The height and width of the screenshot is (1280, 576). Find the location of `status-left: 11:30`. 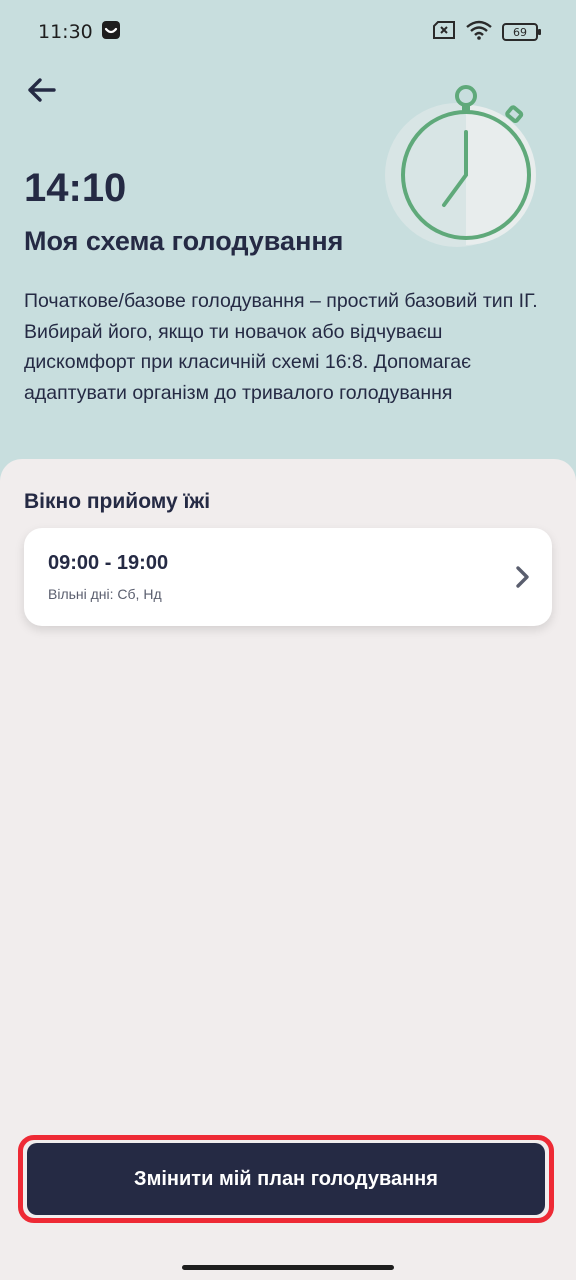

status-left: 11:30 is located at coordinates (79, 32).